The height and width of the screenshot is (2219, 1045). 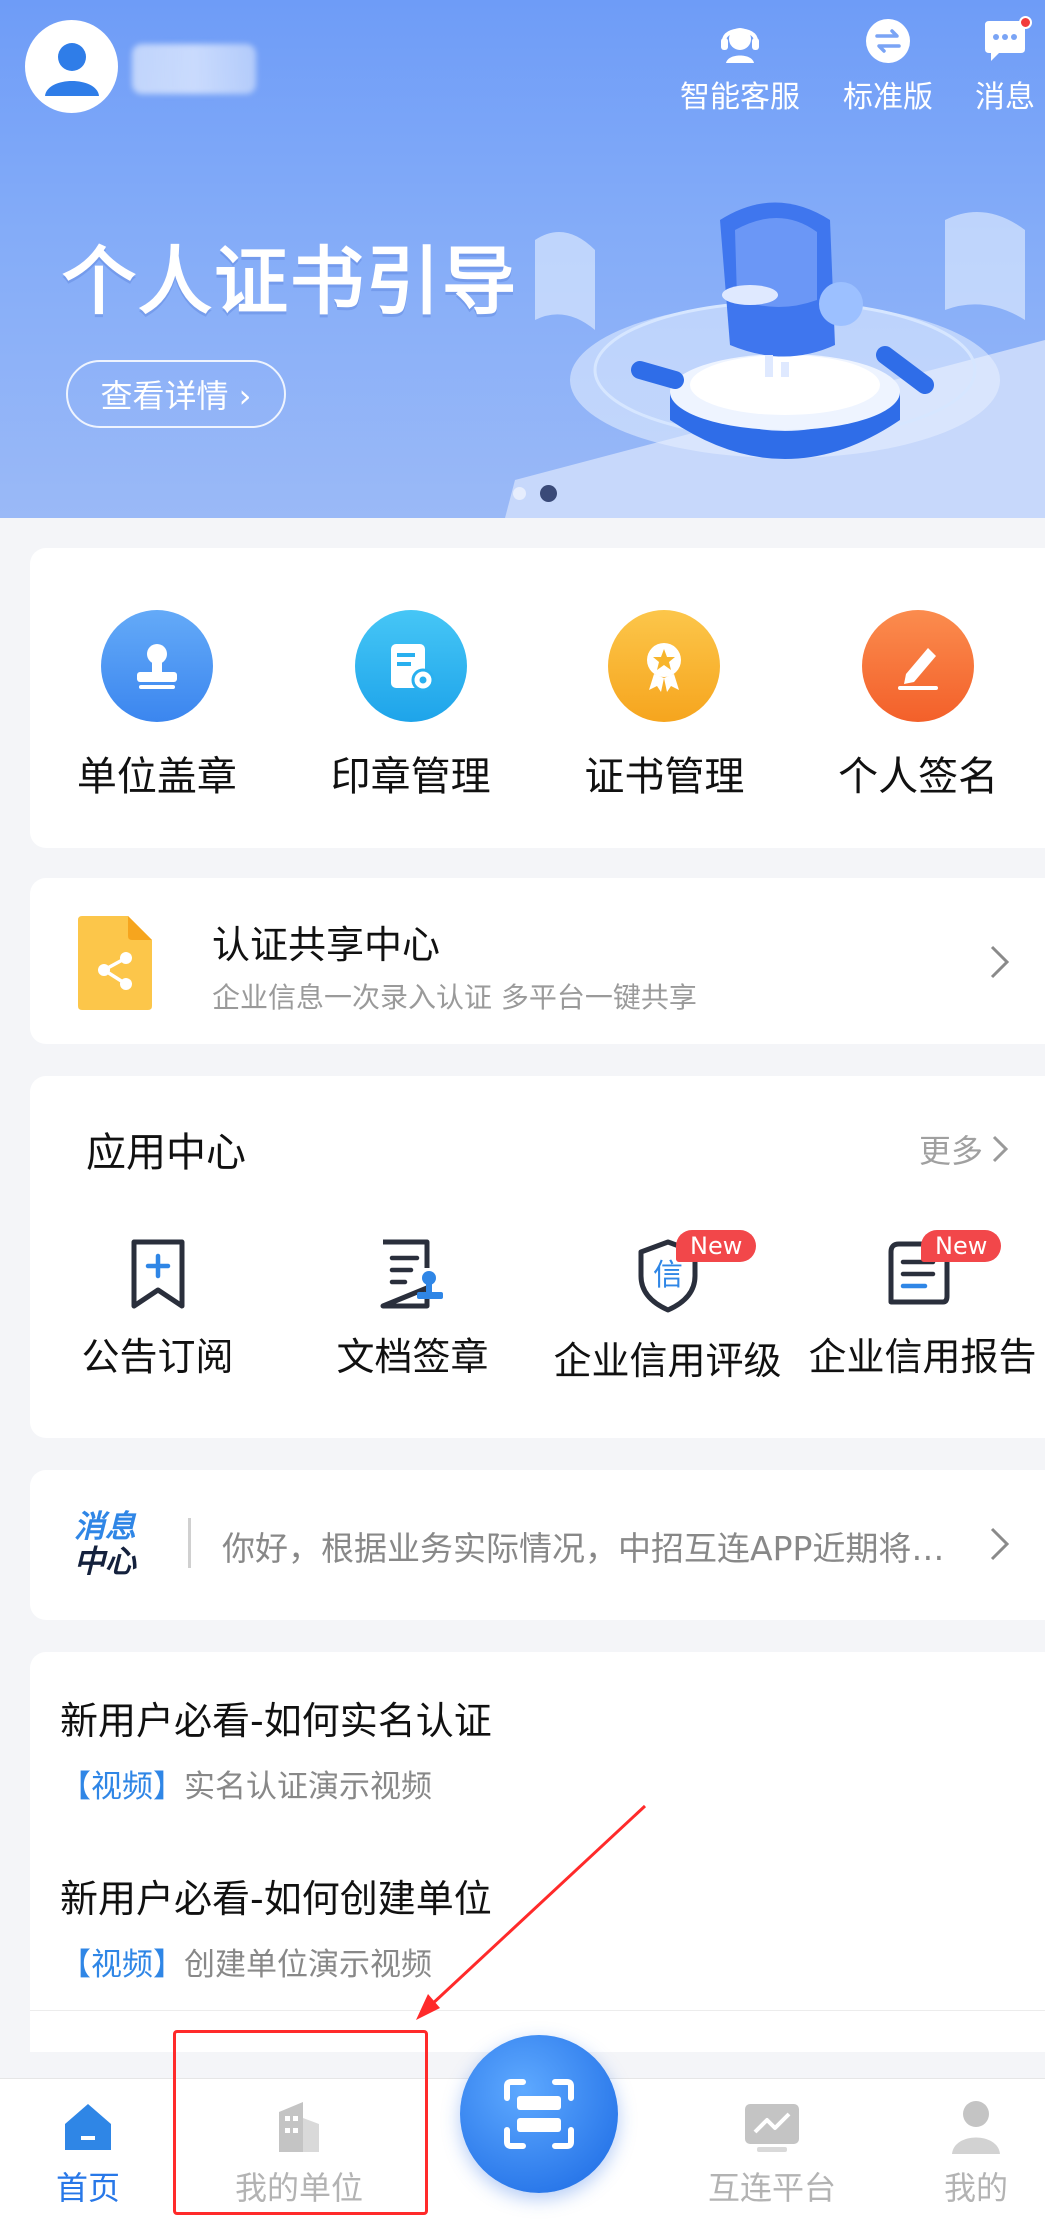 I want to click on message-label: 消息, so click(x=1005, y=97).